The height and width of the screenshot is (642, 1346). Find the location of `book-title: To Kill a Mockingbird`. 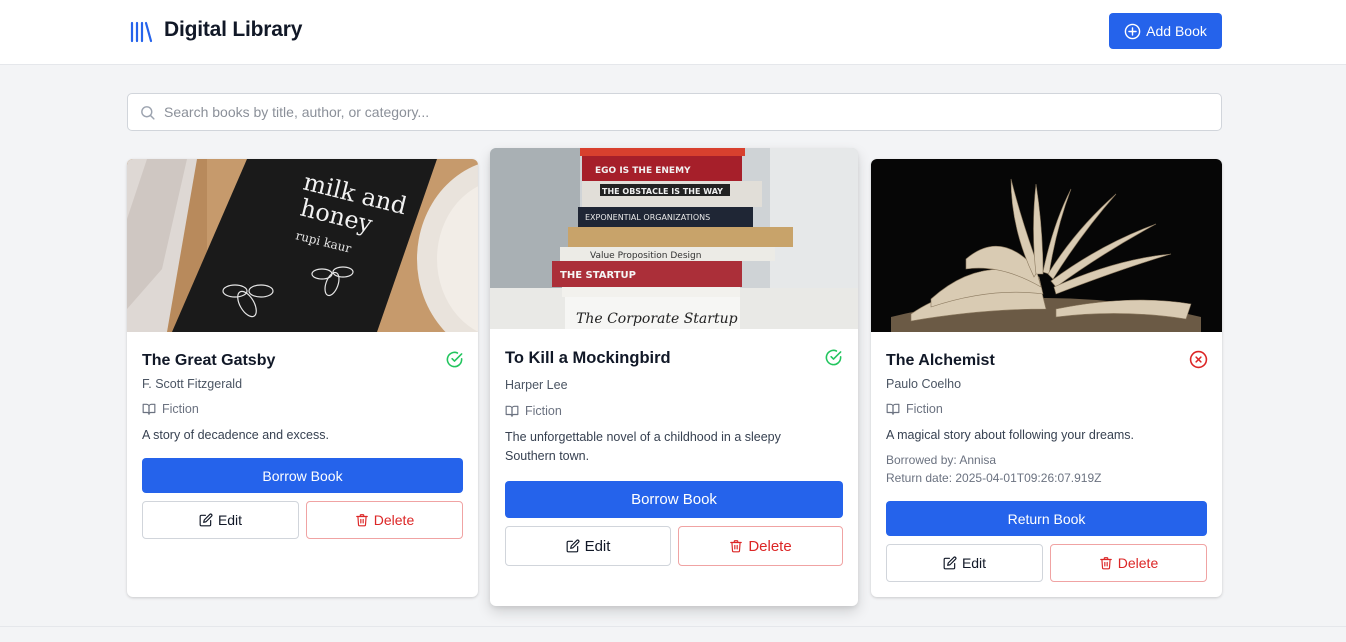

book-title: To Kill a Mockingbird is located at coordinates (588, 358).